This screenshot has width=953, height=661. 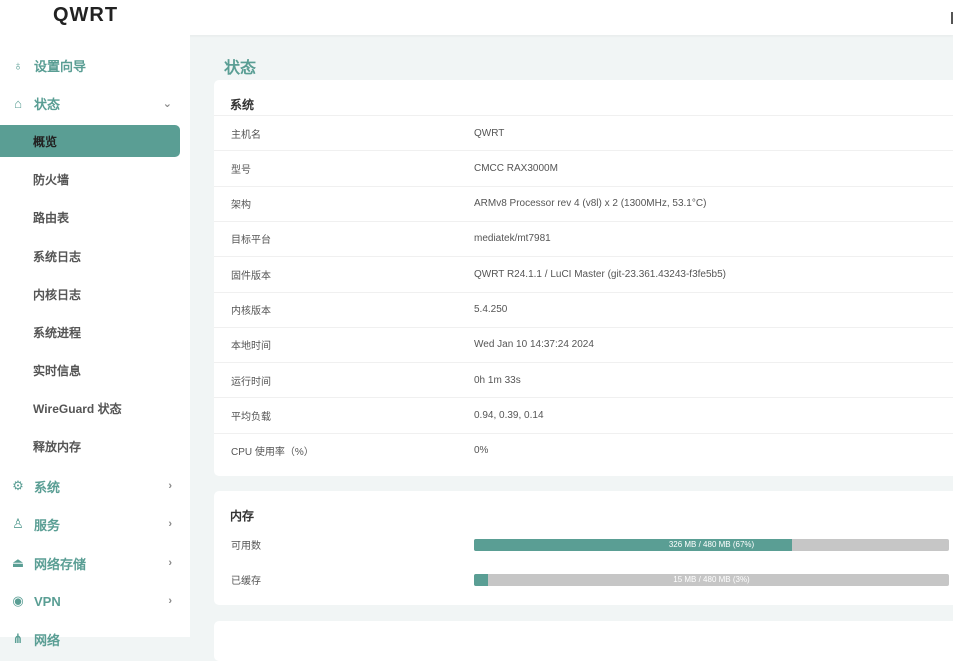 What do you see at coordinates (18, 65) in the screenshot?
I see `lightbulb-icon: ♁` at bounding box center [18, 65].